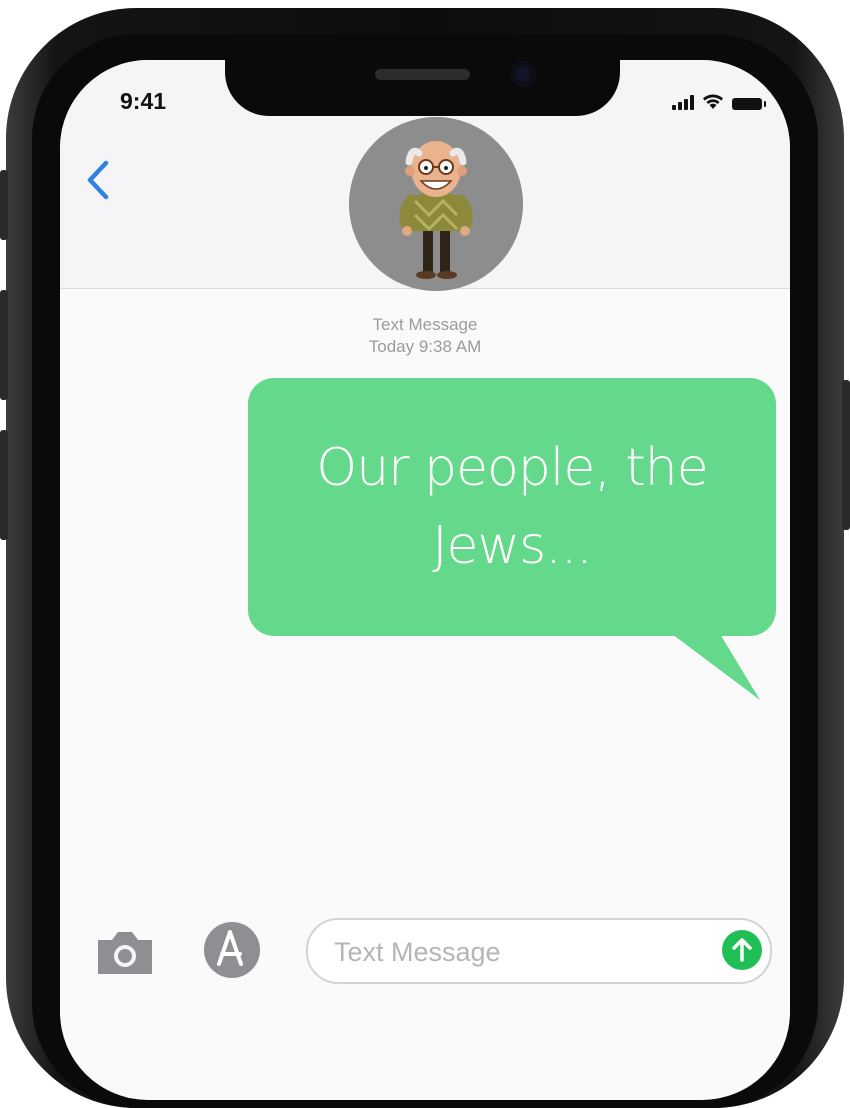 Image resolution: width=850 pixels, height=1108 pixels. I want to click on send-arrow-icon, so click(742, 950).